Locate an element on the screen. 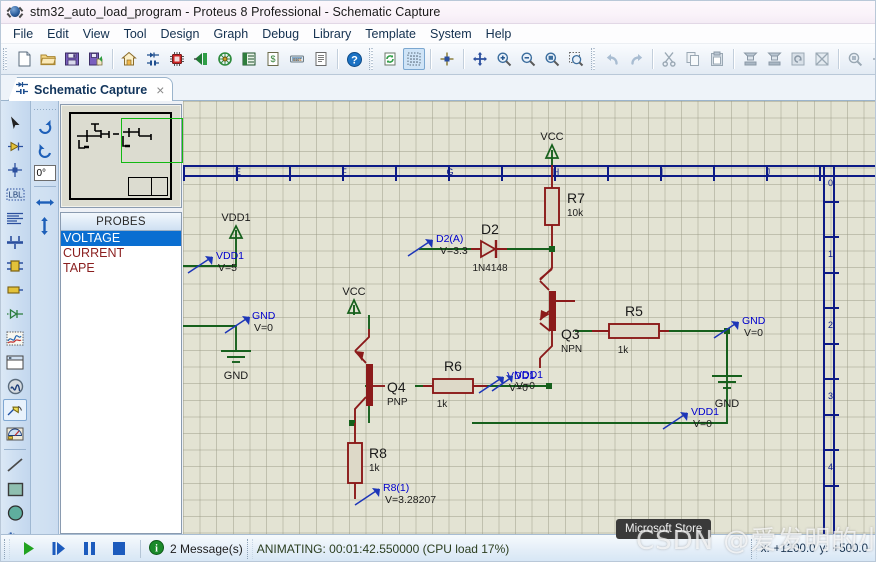 The width and height of the screenshot is (876, 562). pan-icon is located at coordinates (480, 59).